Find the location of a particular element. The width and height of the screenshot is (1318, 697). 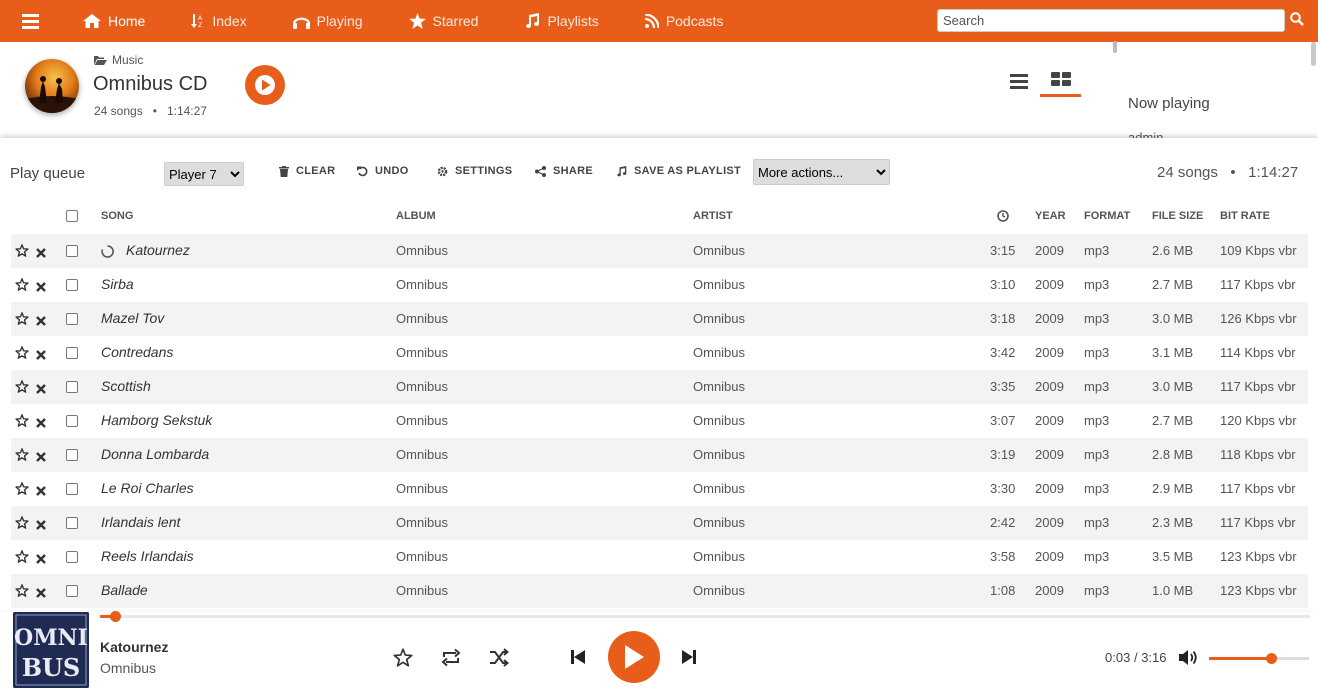

song-title: Le Roi Charles is located at coordinates (147, 488).